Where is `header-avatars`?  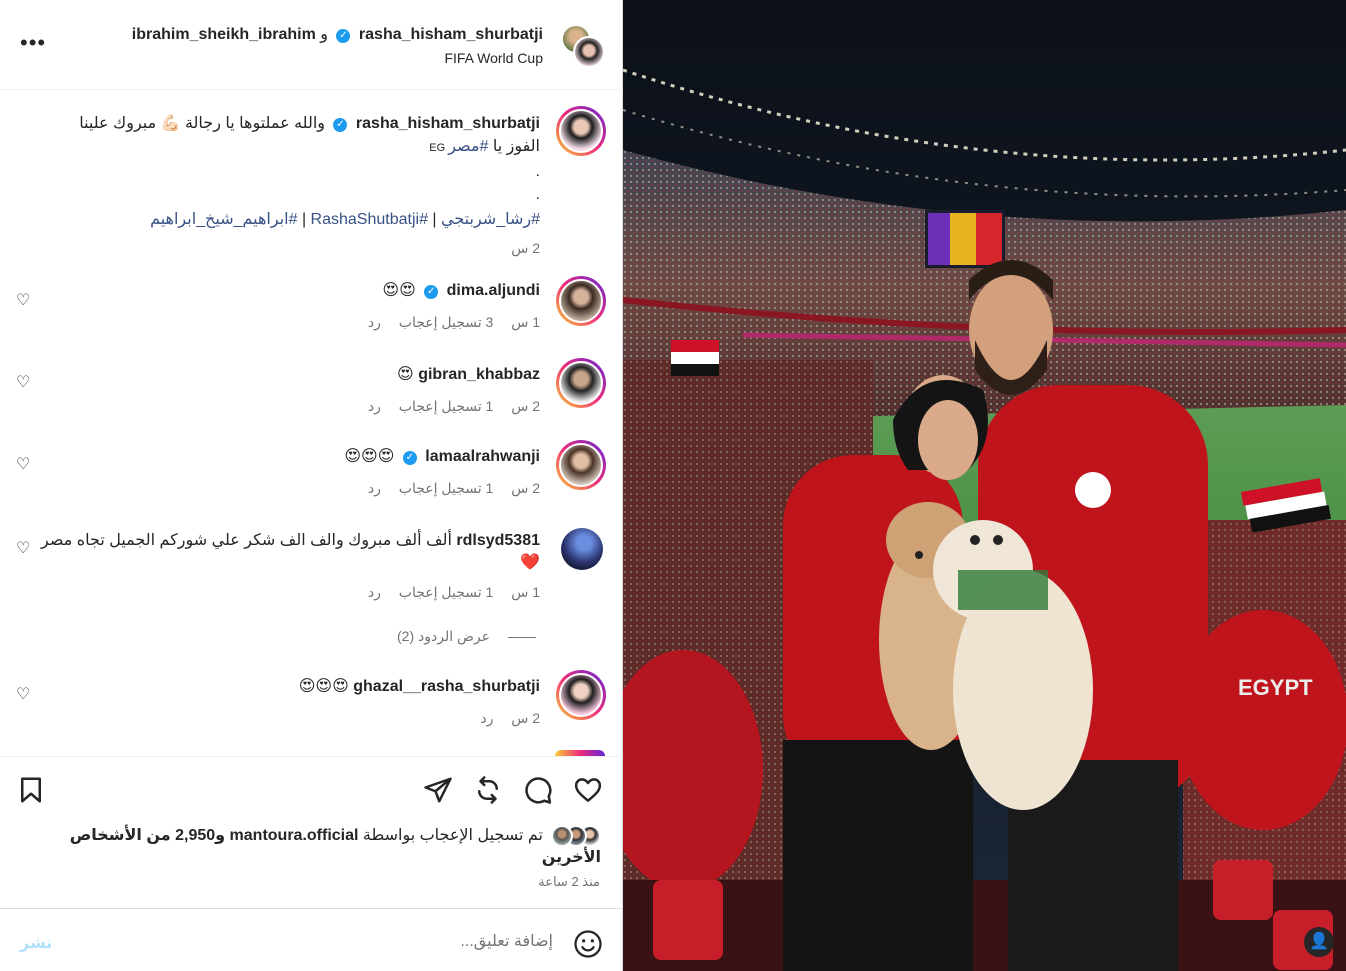 header-avatars is located at coordinates (583, 46).